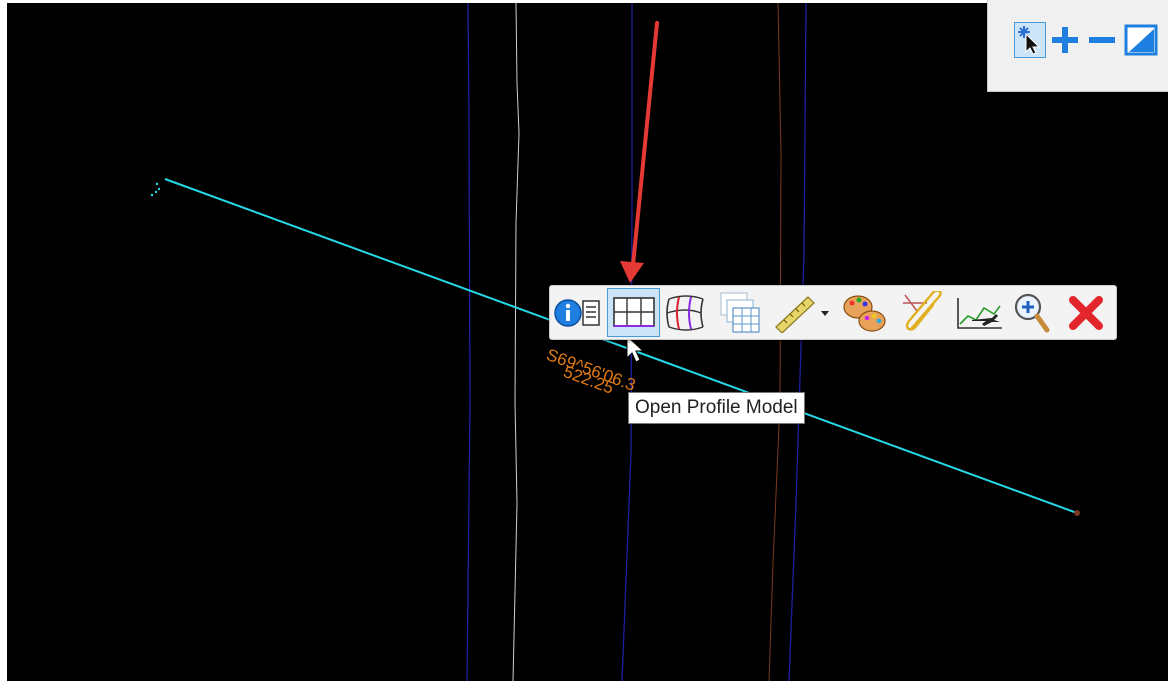 This screenshot has width=1168, height=683. I want to click on close-icon, so click(1086, 312).